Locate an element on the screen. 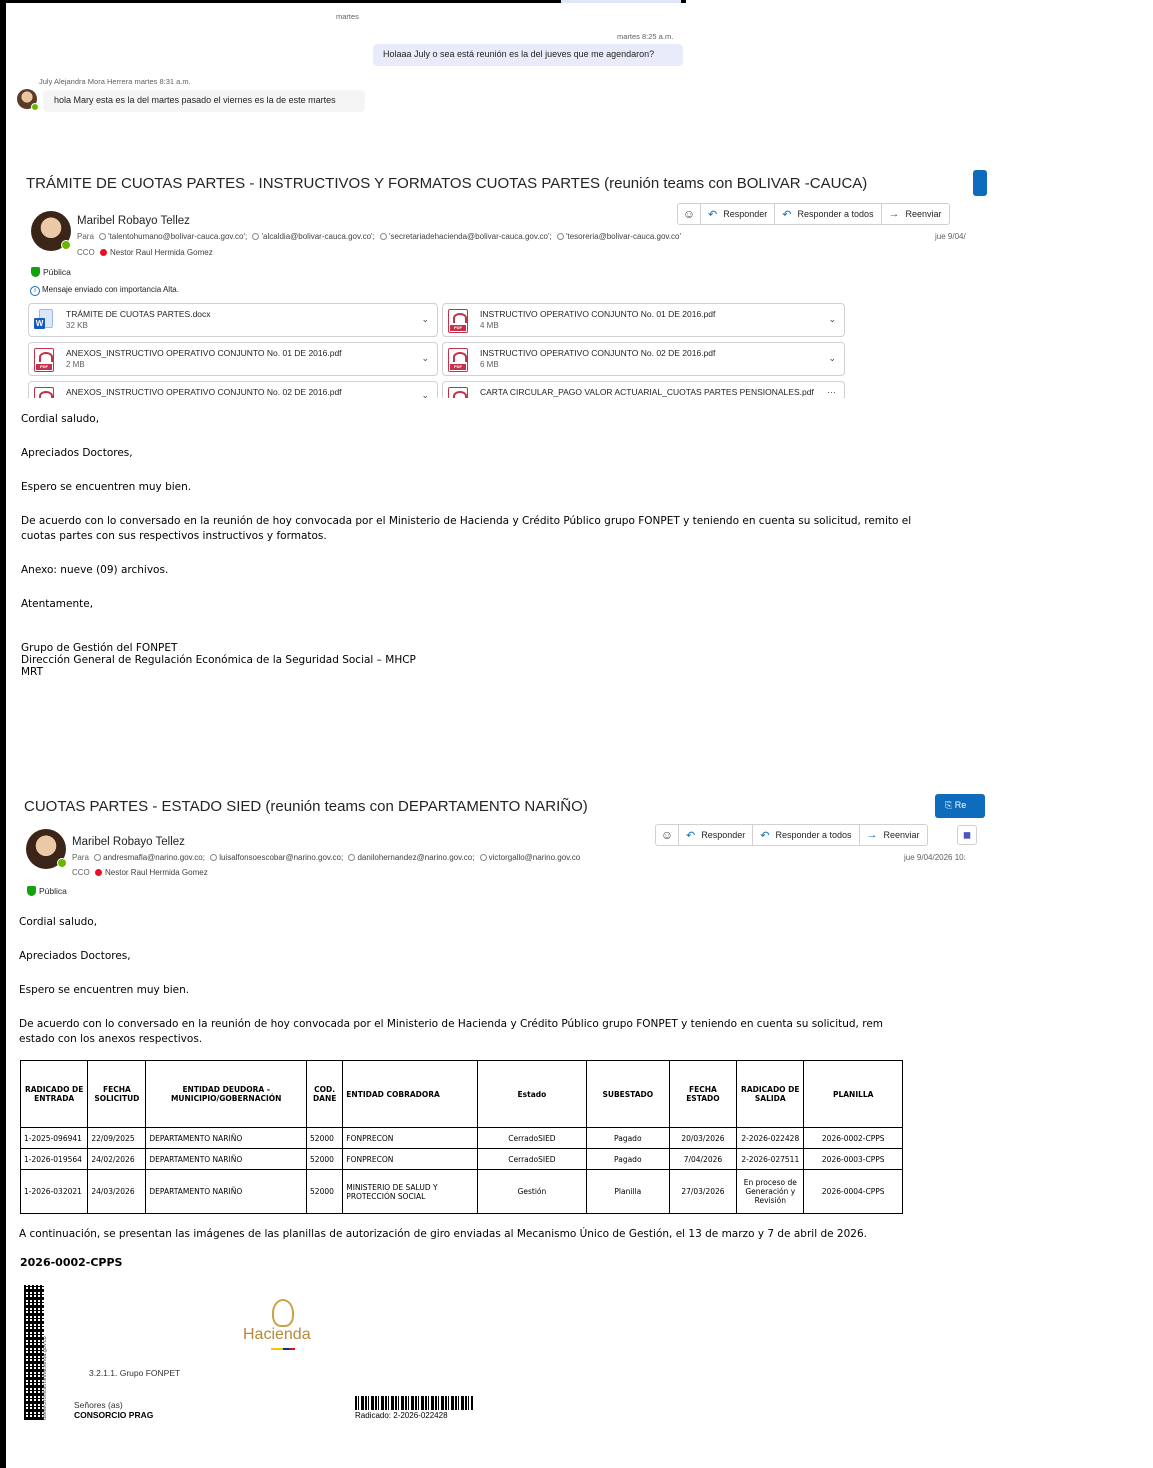  table-cell: 2026-0004-CPPS is located at coordinates (853, 1191).